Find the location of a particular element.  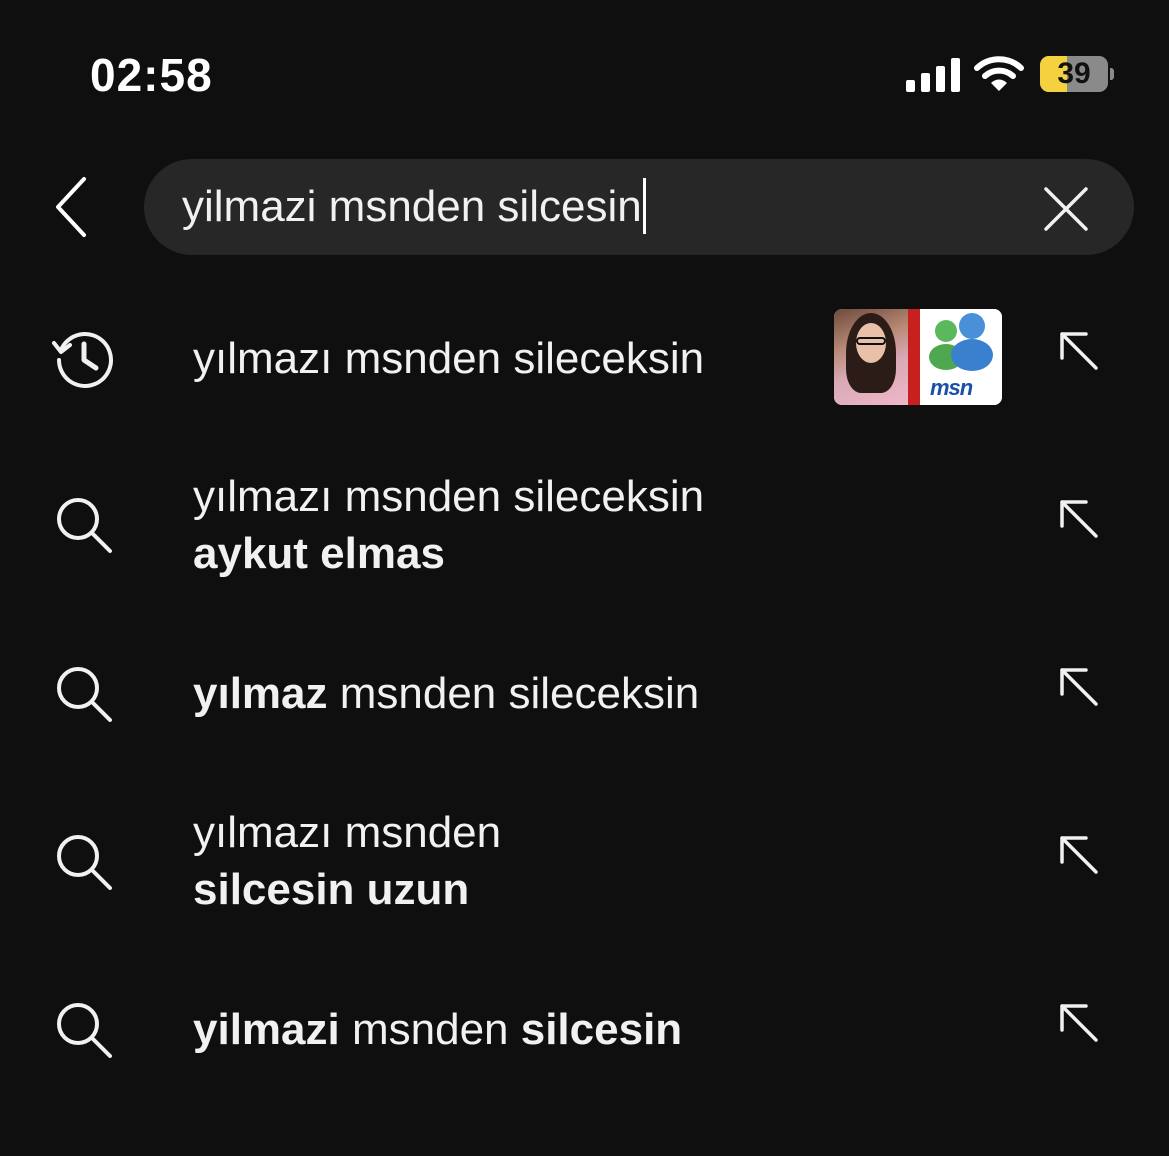

msn-logo: msn is located at coordinates (961, 357).